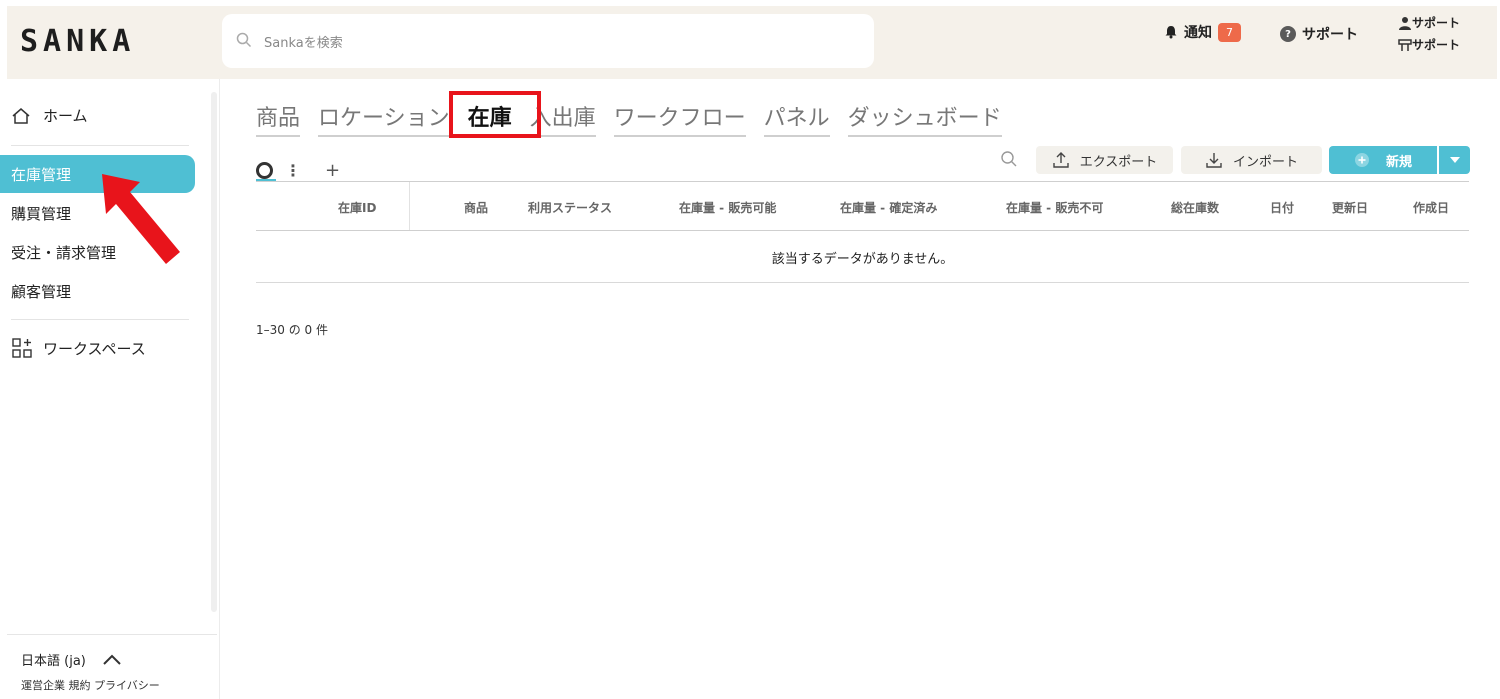  What do you see at coordinates (1054, 207) in the screenshot?
I see `column-header-qty-unavailable: 在庫量 - 販売不可` at bounding box center [1054, 207].